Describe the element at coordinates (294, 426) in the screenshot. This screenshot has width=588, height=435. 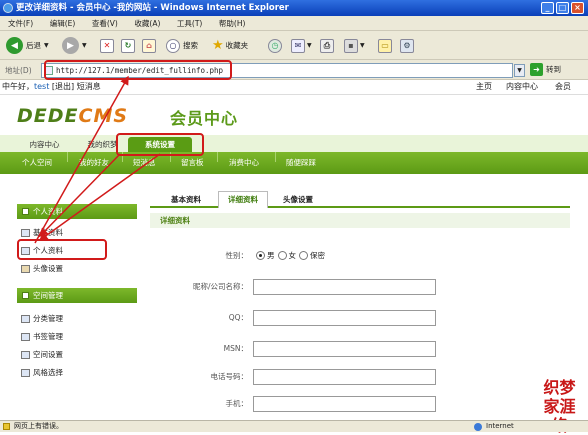
I see `status-bar: 网页上有错误。 Internet` at that location.